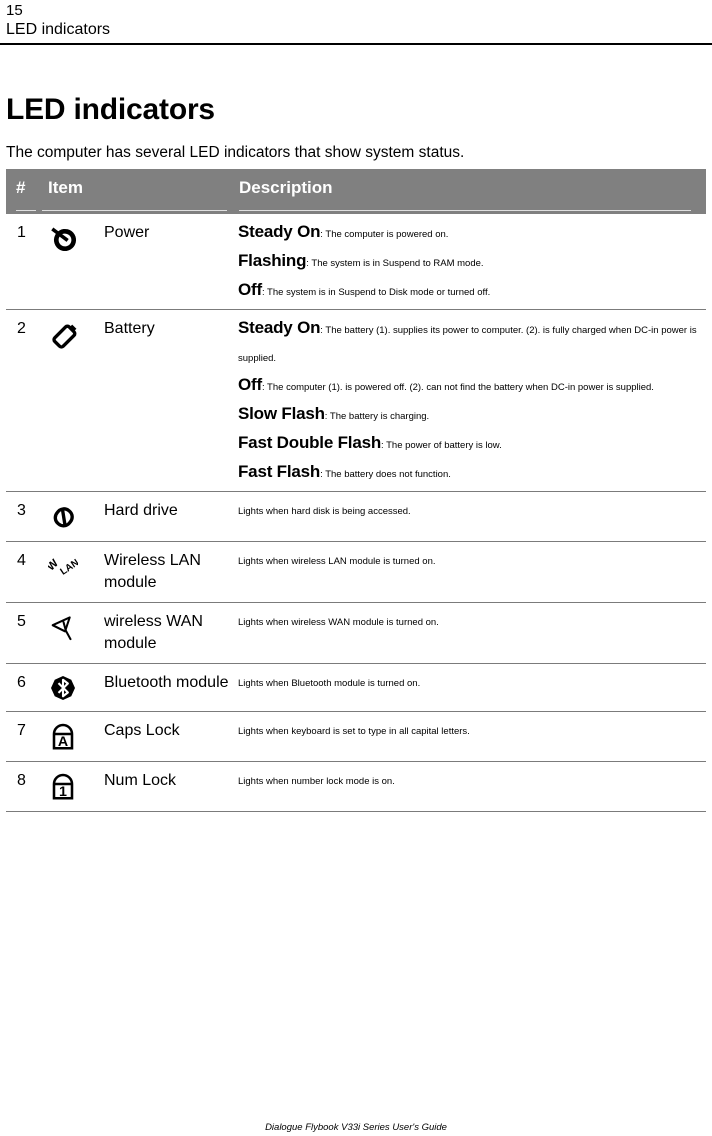 This screenshot has width=712, height=1136. Describe the element at coordinates (441, 445) in the screenshot. I see `description-text: : The power of battery is low.` at that location.